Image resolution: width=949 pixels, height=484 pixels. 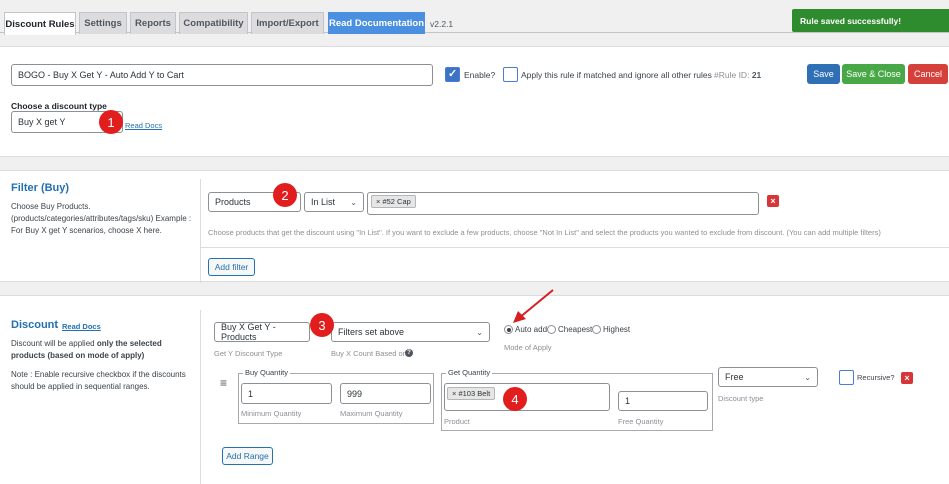 I want to click on save-button: Save, so click(x=823, y=74).